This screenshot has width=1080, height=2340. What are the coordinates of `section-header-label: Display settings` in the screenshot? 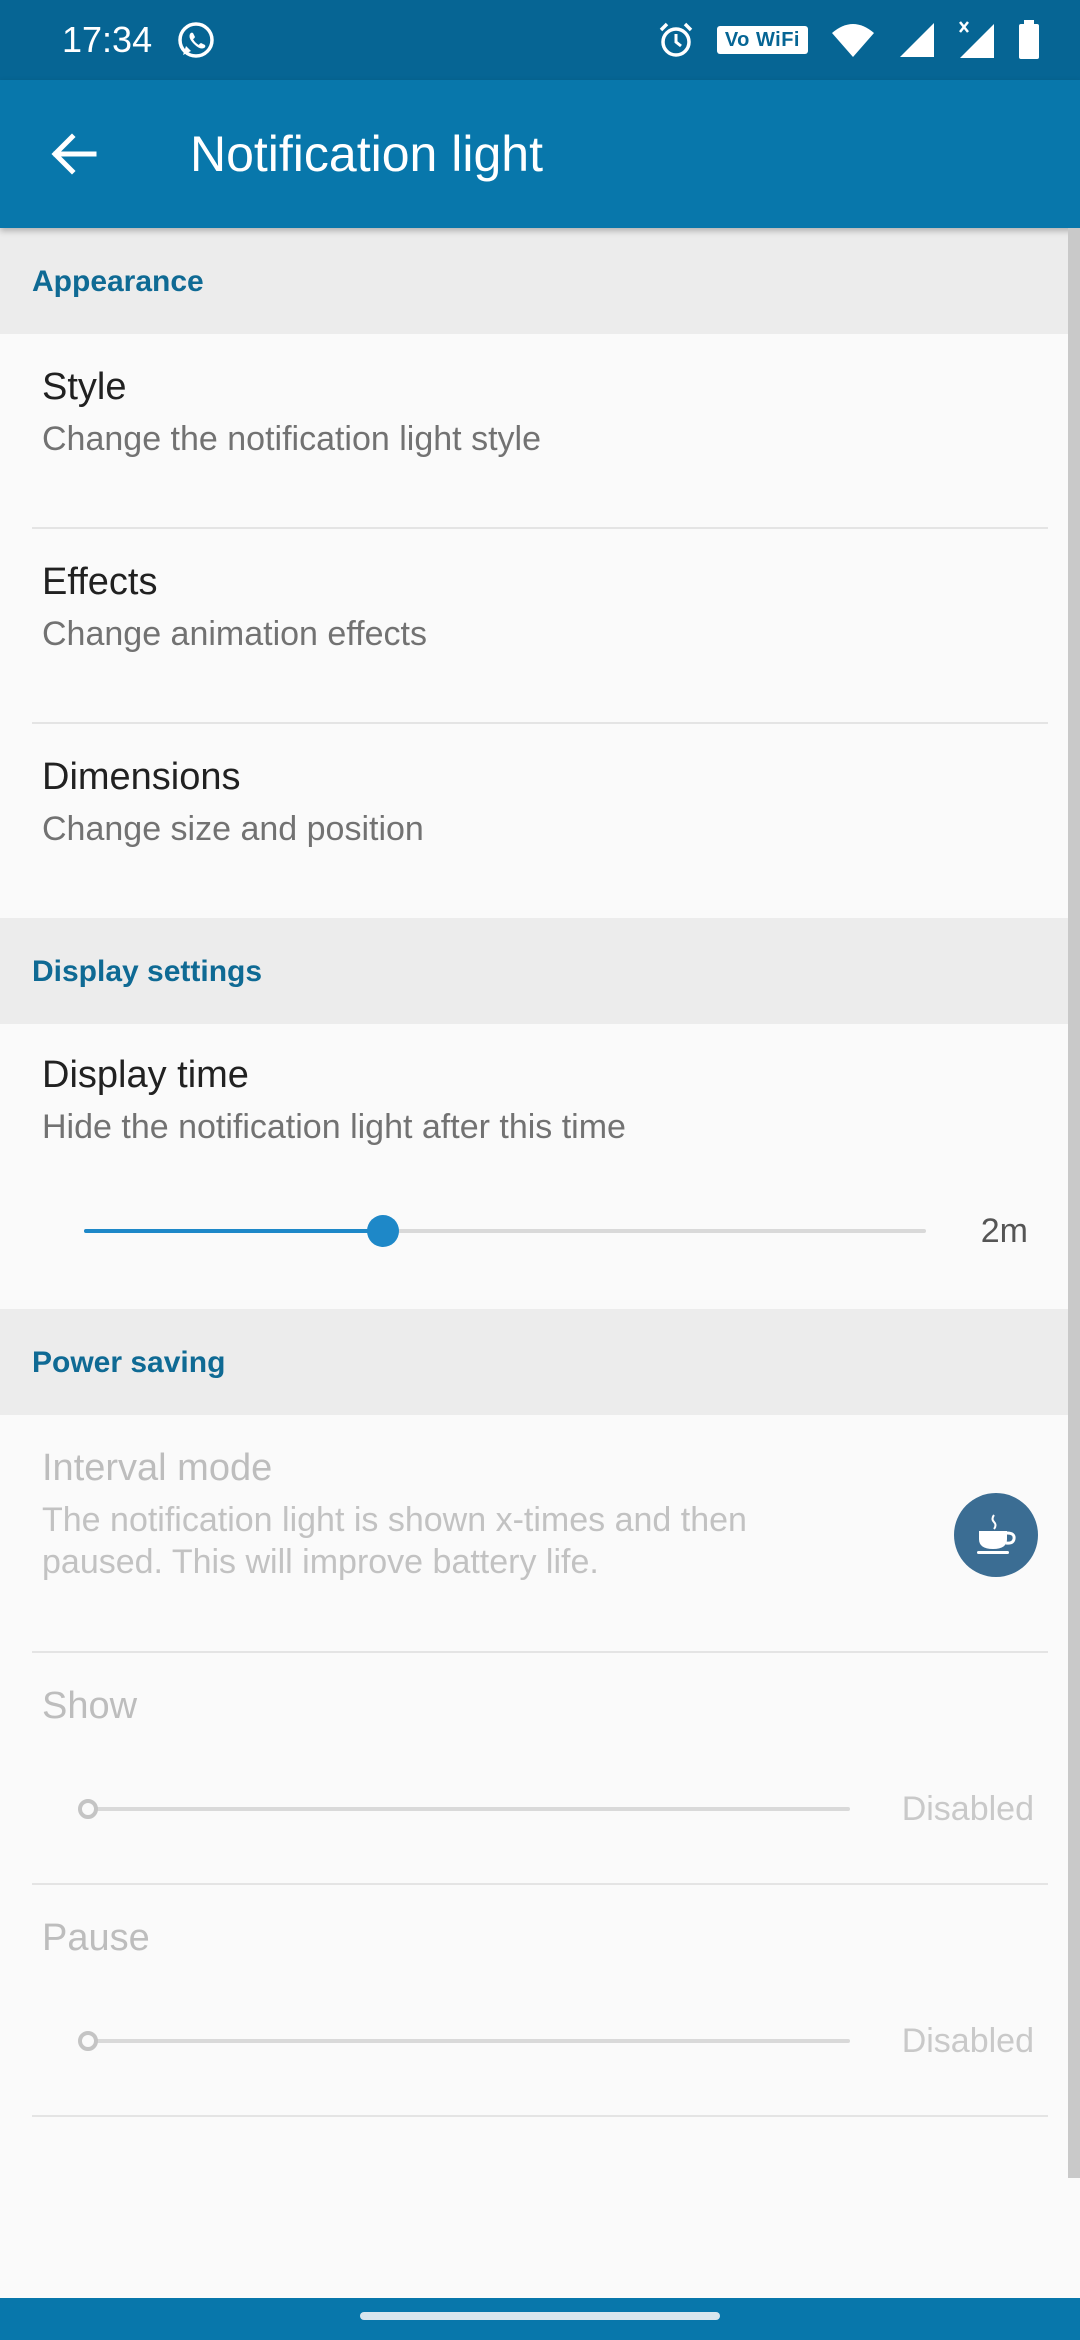 It's located at (147, 971).